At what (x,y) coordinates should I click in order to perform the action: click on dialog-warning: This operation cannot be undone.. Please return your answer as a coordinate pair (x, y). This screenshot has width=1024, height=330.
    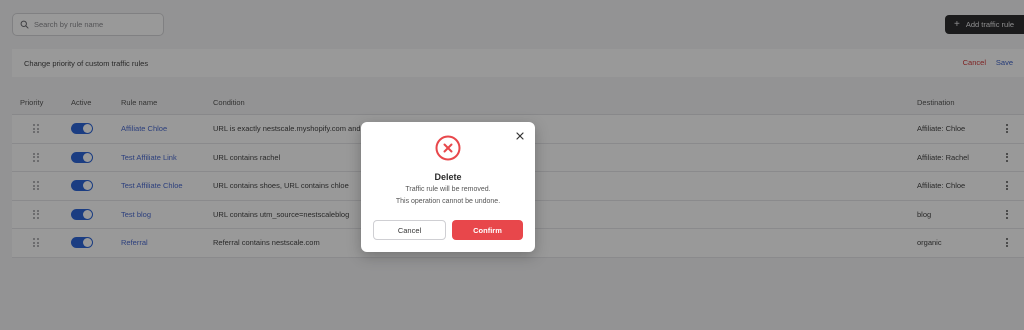
    Looking at the image, I should click on (448, 201).